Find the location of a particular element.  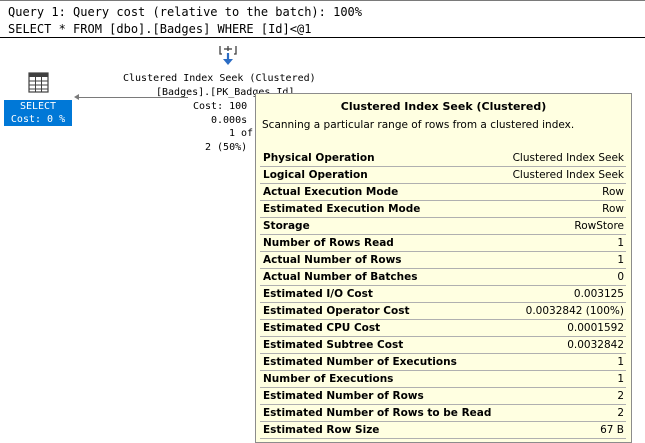

select-node-label: SELECT Cost: 0 % is located at coordinates (38, 113).